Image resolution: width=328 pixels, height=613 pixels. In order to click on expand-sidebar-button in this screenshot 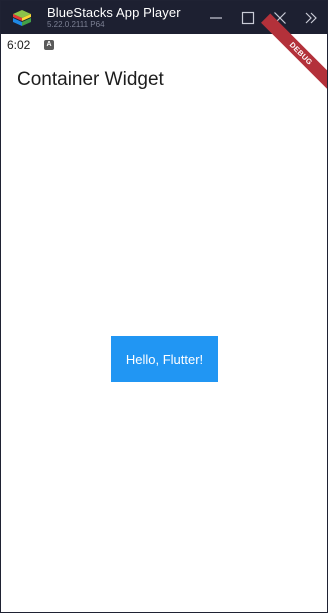, I will do `click(311, 18)`.